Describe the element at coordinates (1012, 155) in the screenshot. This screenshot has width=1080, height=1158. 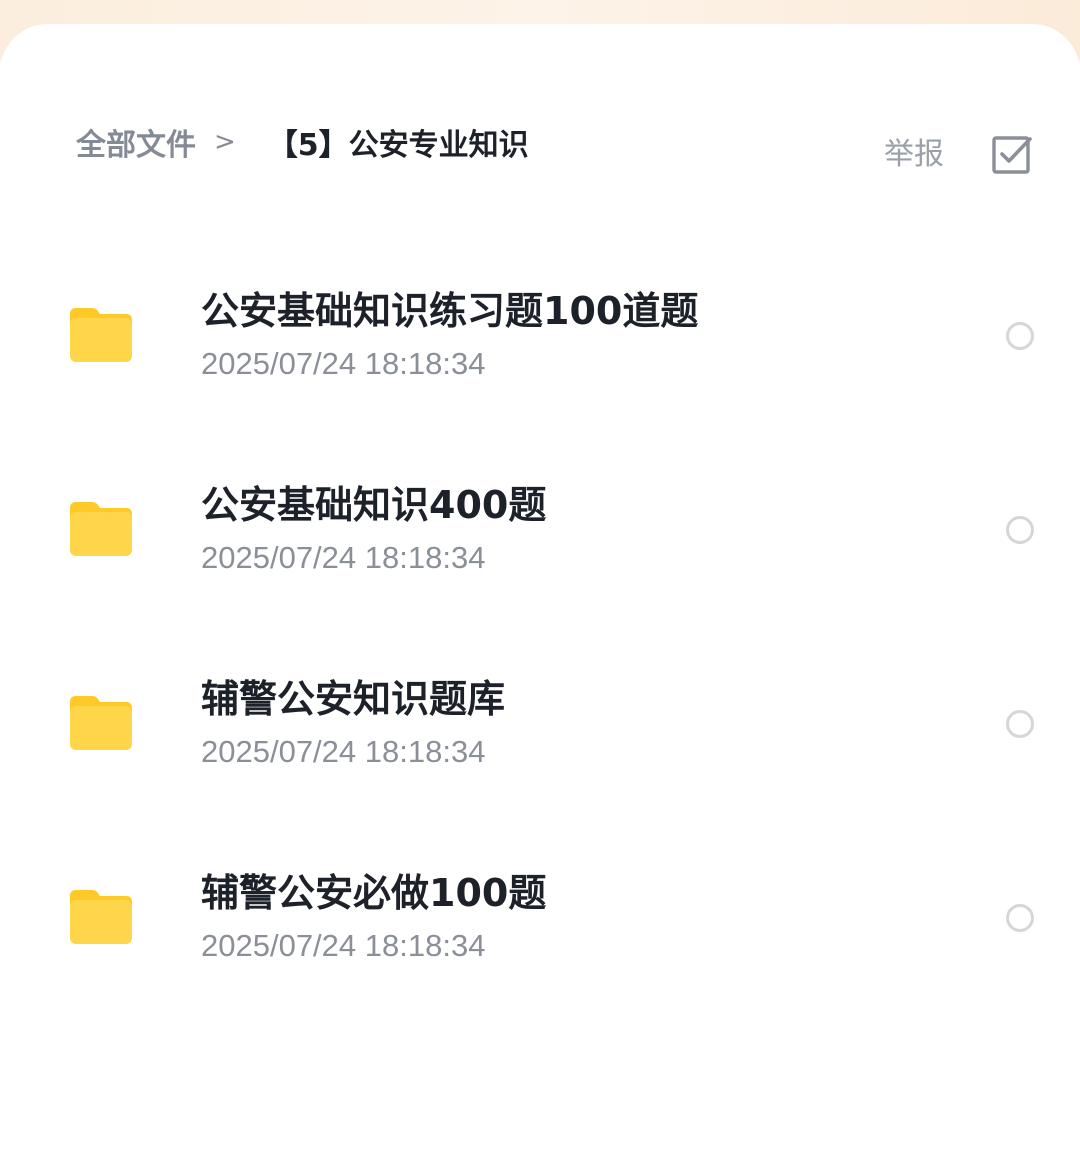
I see `checkbox-icon` at that location.